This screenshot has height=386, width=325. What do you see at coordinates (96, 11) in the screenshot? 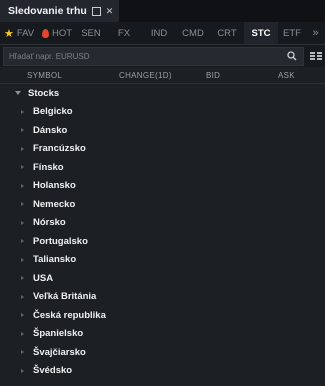
I see `maximize-icon` at bounding box center [96, 11].